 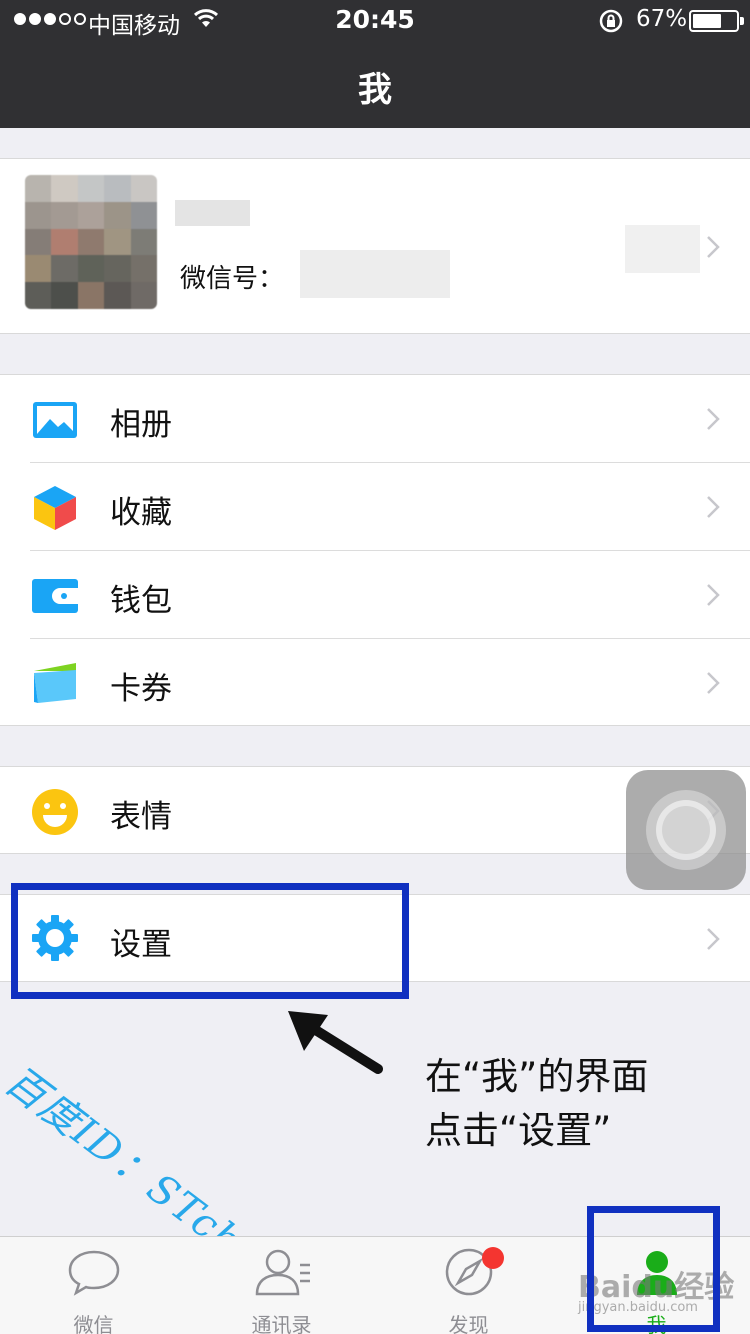 What do you see at coordinates (141, 513) in the screenshot?
I see `menu-item-label: 收藏` at bounding box center [141, 513].